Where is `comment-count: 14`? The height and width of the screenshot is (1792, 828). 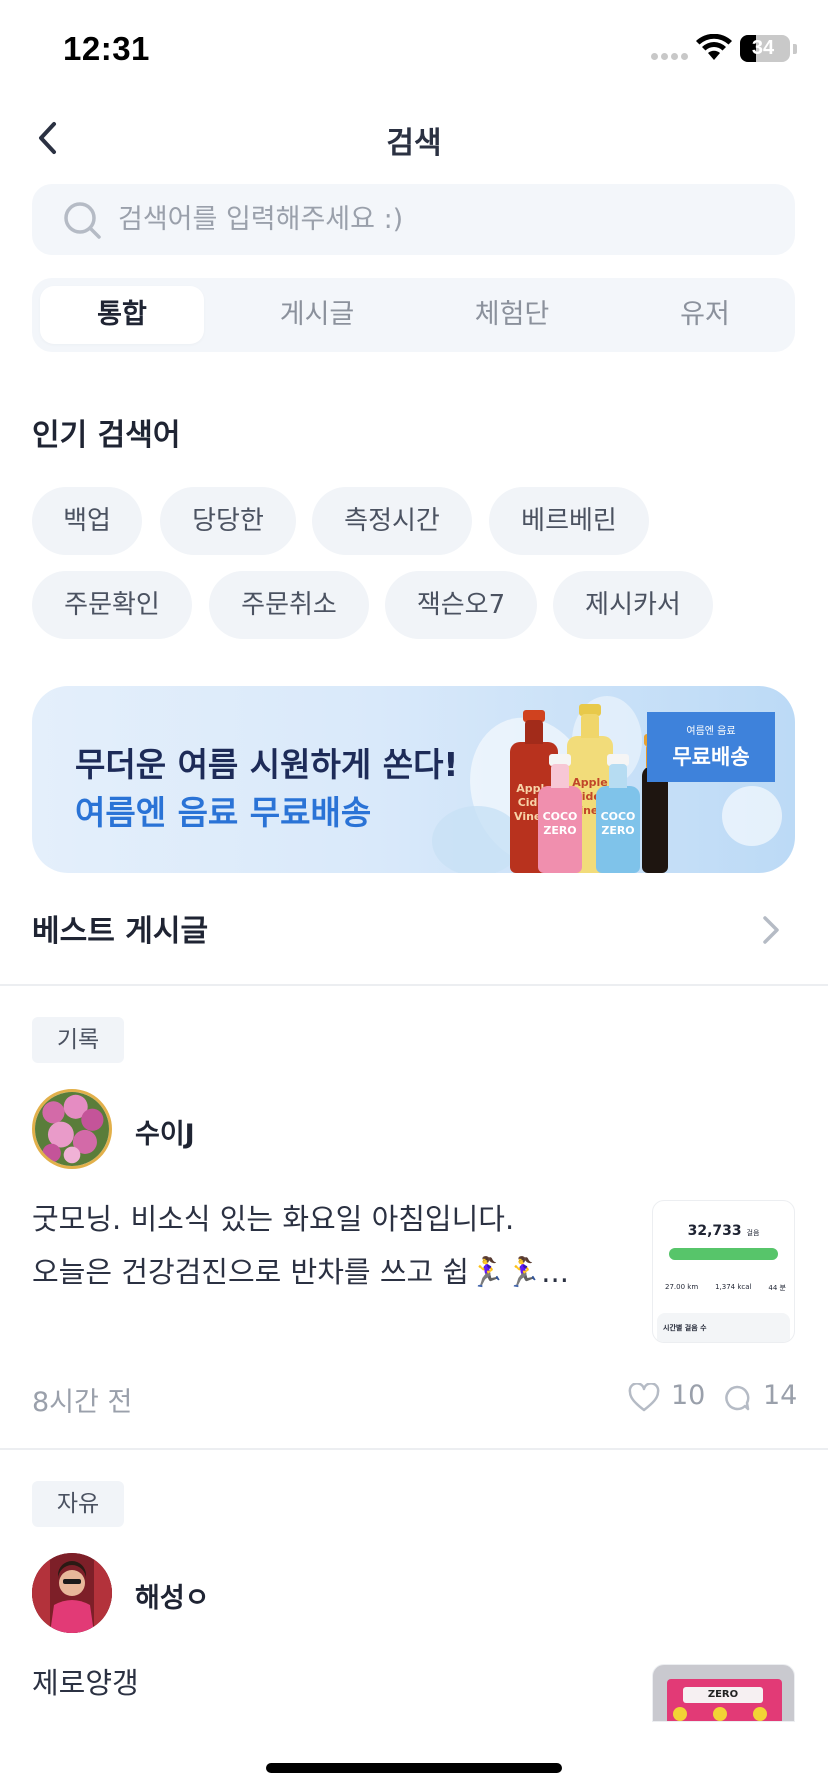
comment-count: 14 is located at coordinates (780, 1395).